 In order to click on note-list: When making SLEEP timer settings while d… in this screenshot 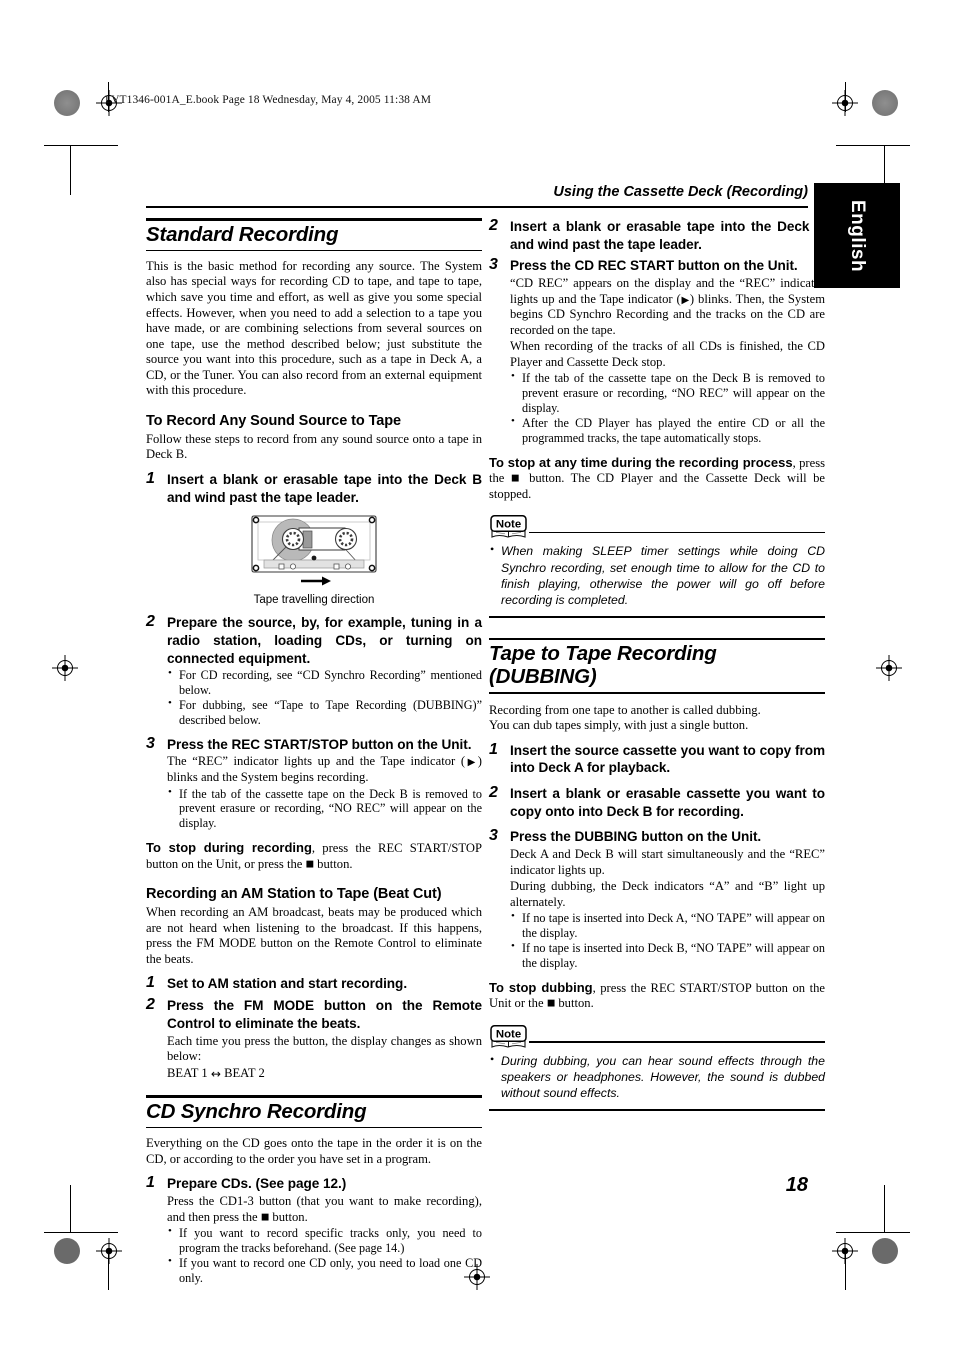, I will do `click(657, 575)`.